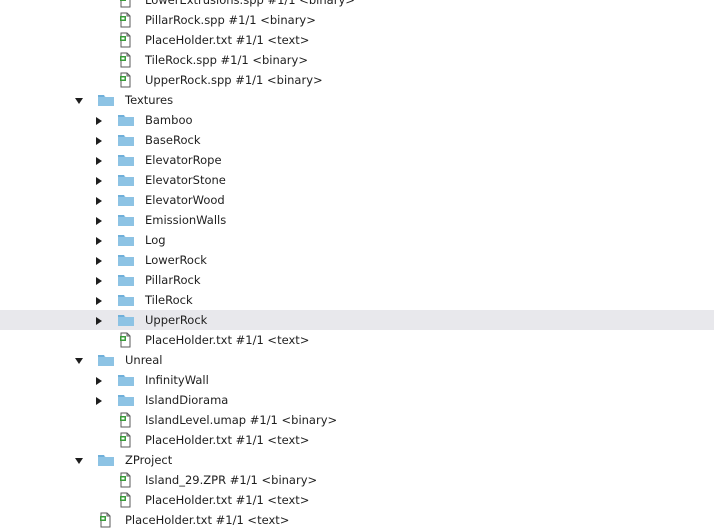 The width and height of the screenshot is (714, 531). What do you see at coordinates (357, 420) in the screenshot?
I see `tree-file-row: IslandLevel.umap #1/1 <binary>` at bounding box center [357, 420].